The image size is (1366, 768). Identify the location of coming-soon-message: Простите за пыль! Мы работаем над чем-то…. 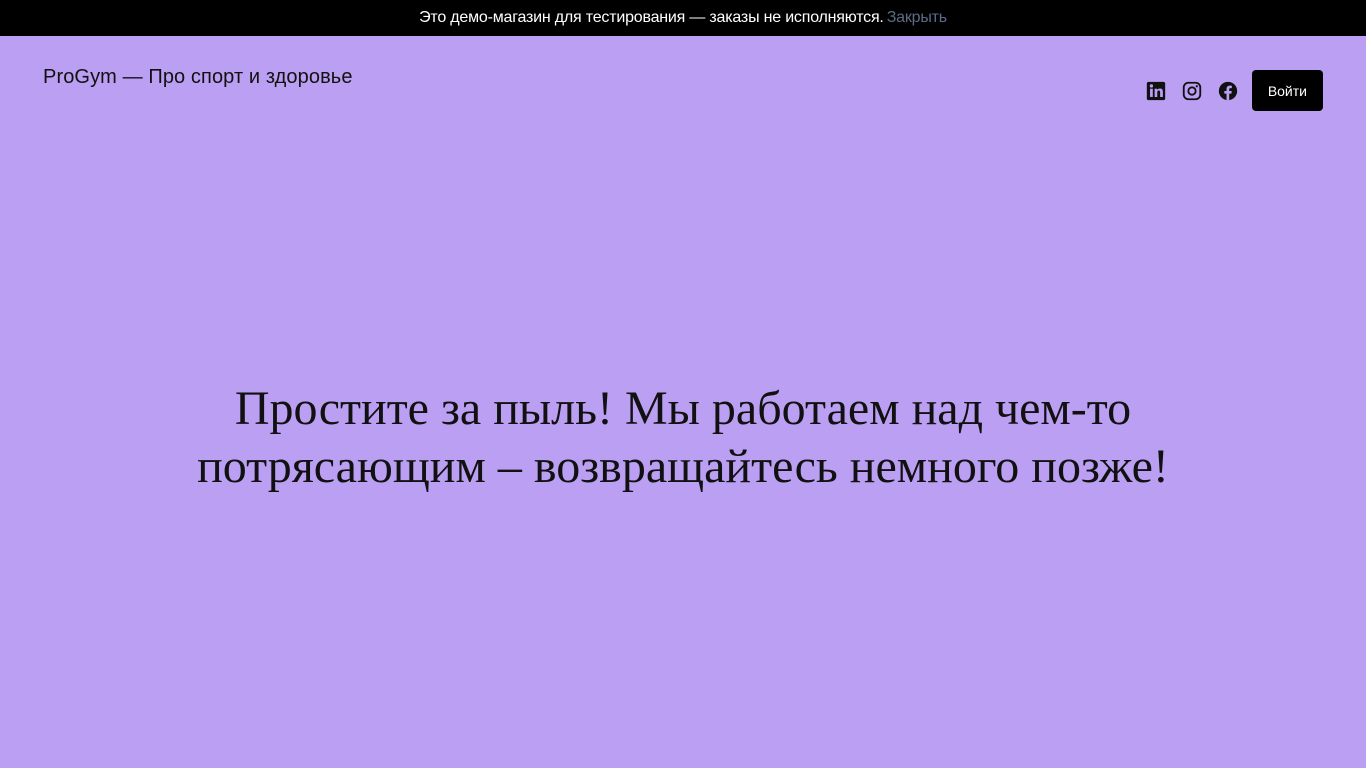
(683, 437).